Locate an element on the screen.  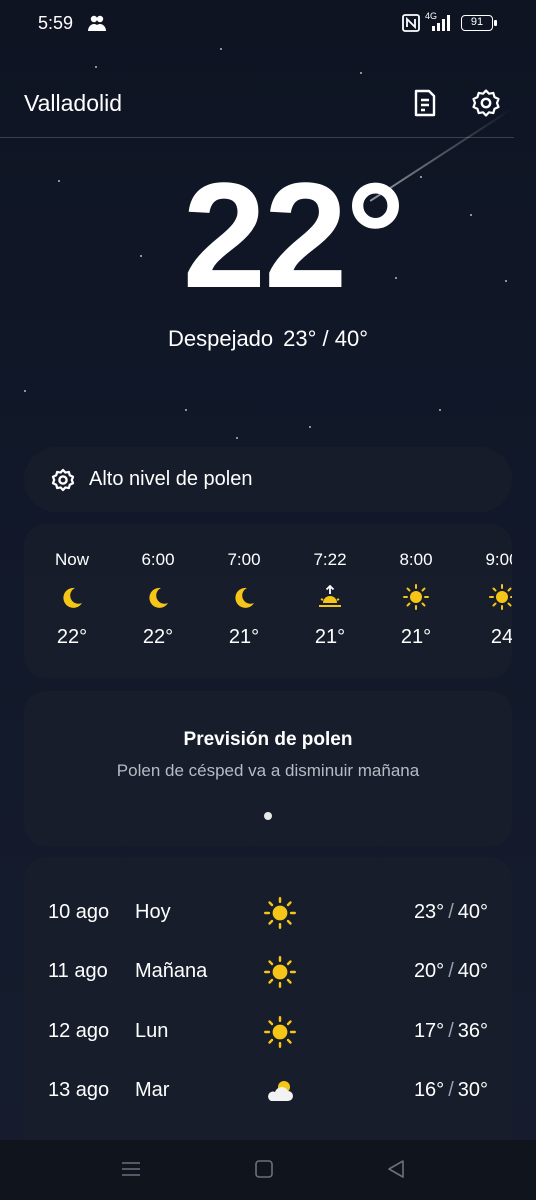
condition-text: Despejado is located at coordinates (220, 338).